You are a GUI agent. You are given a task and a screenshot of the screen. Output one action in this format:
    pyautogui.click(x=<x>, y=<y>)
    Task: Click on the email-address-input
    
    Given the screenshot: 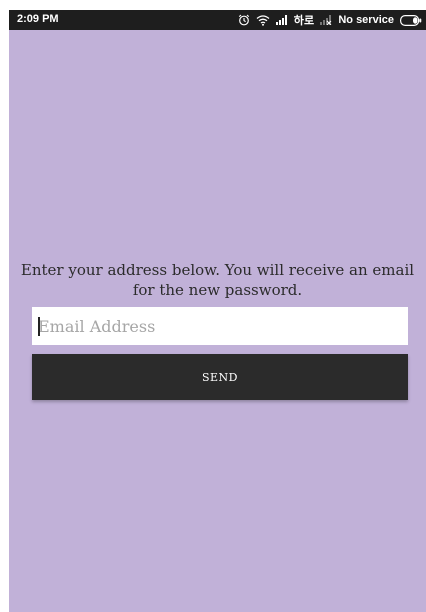 What is the action you would take?
    pyautogui.click(x=220, y=326)
    